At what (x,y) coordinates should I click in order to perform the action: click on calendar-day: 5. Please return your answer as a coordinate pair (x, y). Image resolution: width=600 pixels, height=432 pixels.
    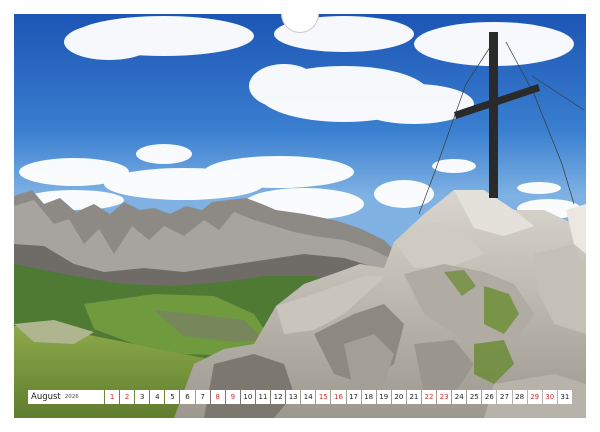
    Looking at the image, I should click on (172, 397).